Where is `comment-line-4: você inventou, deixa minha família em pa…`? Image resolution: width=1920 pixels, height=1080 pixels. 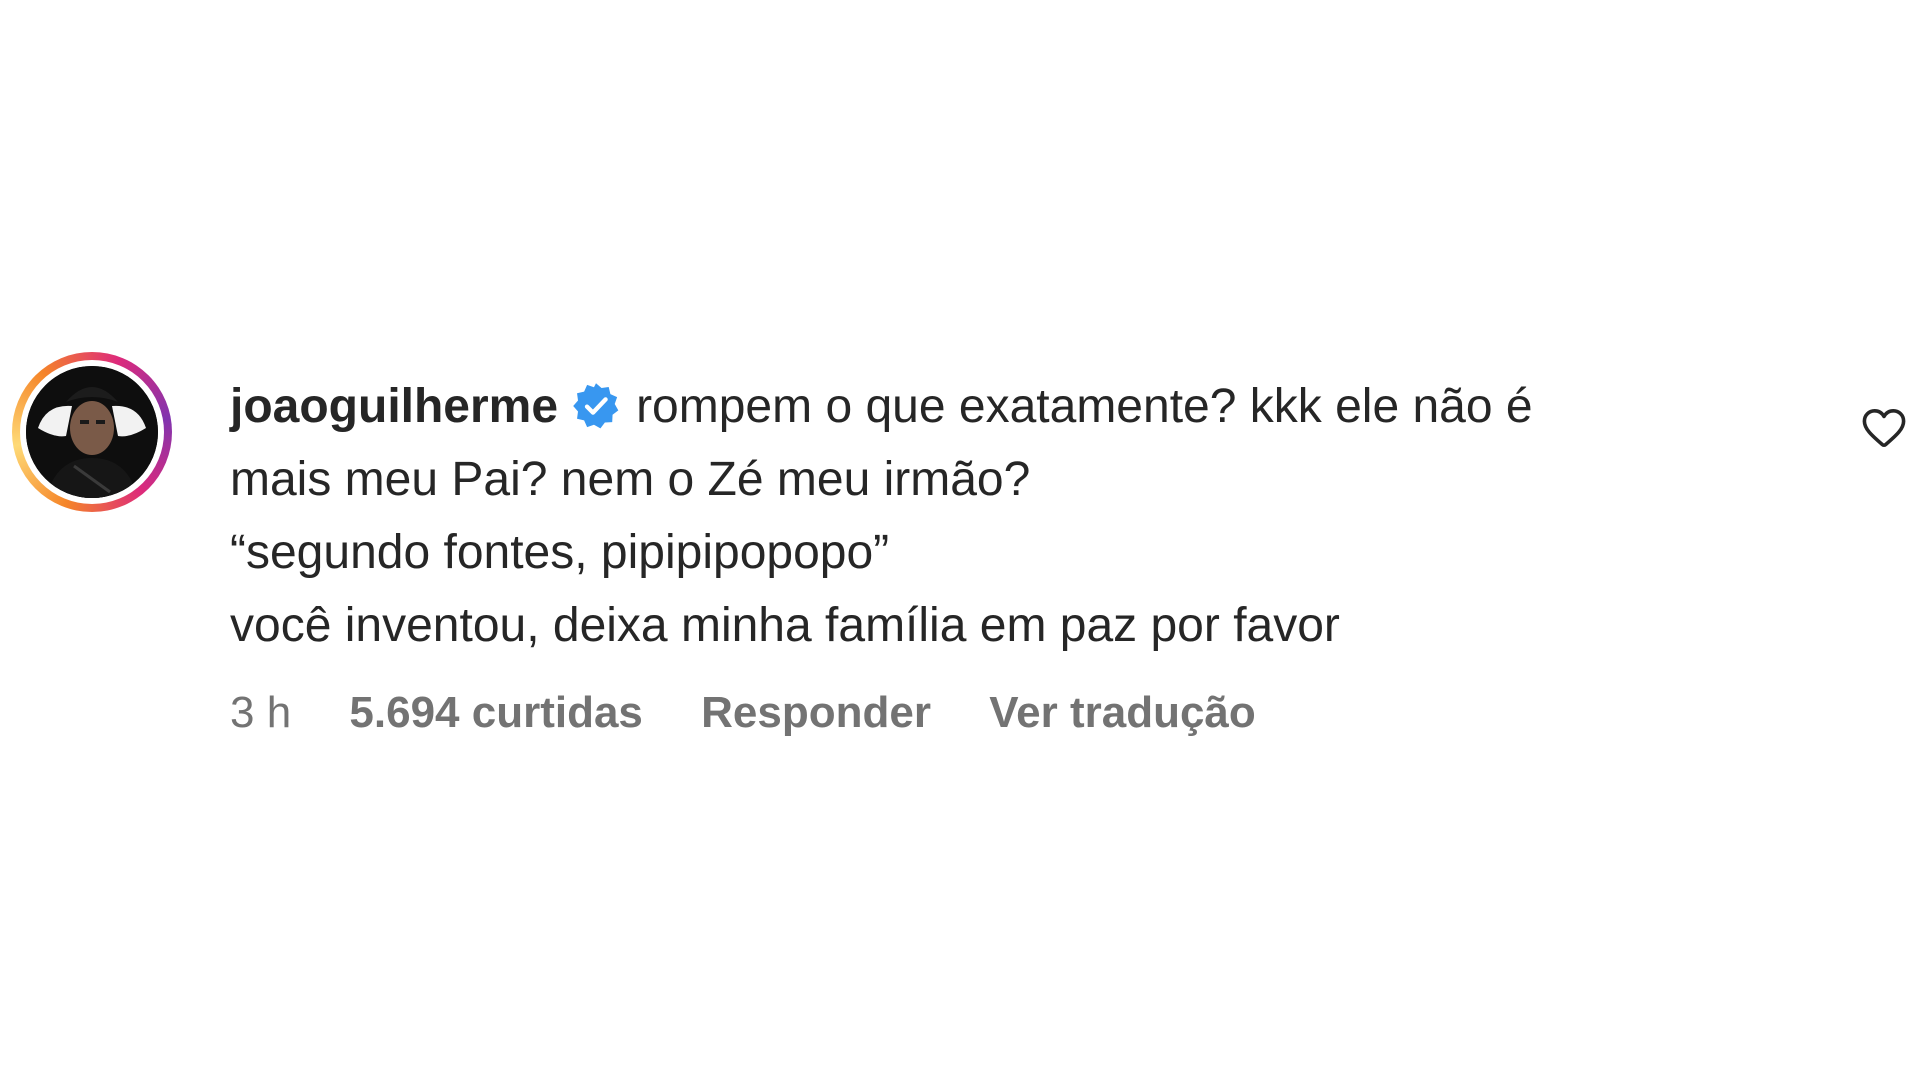
comment-line-4: você inventou, deixa minha família em pa… is located at coordinates (785, 625).